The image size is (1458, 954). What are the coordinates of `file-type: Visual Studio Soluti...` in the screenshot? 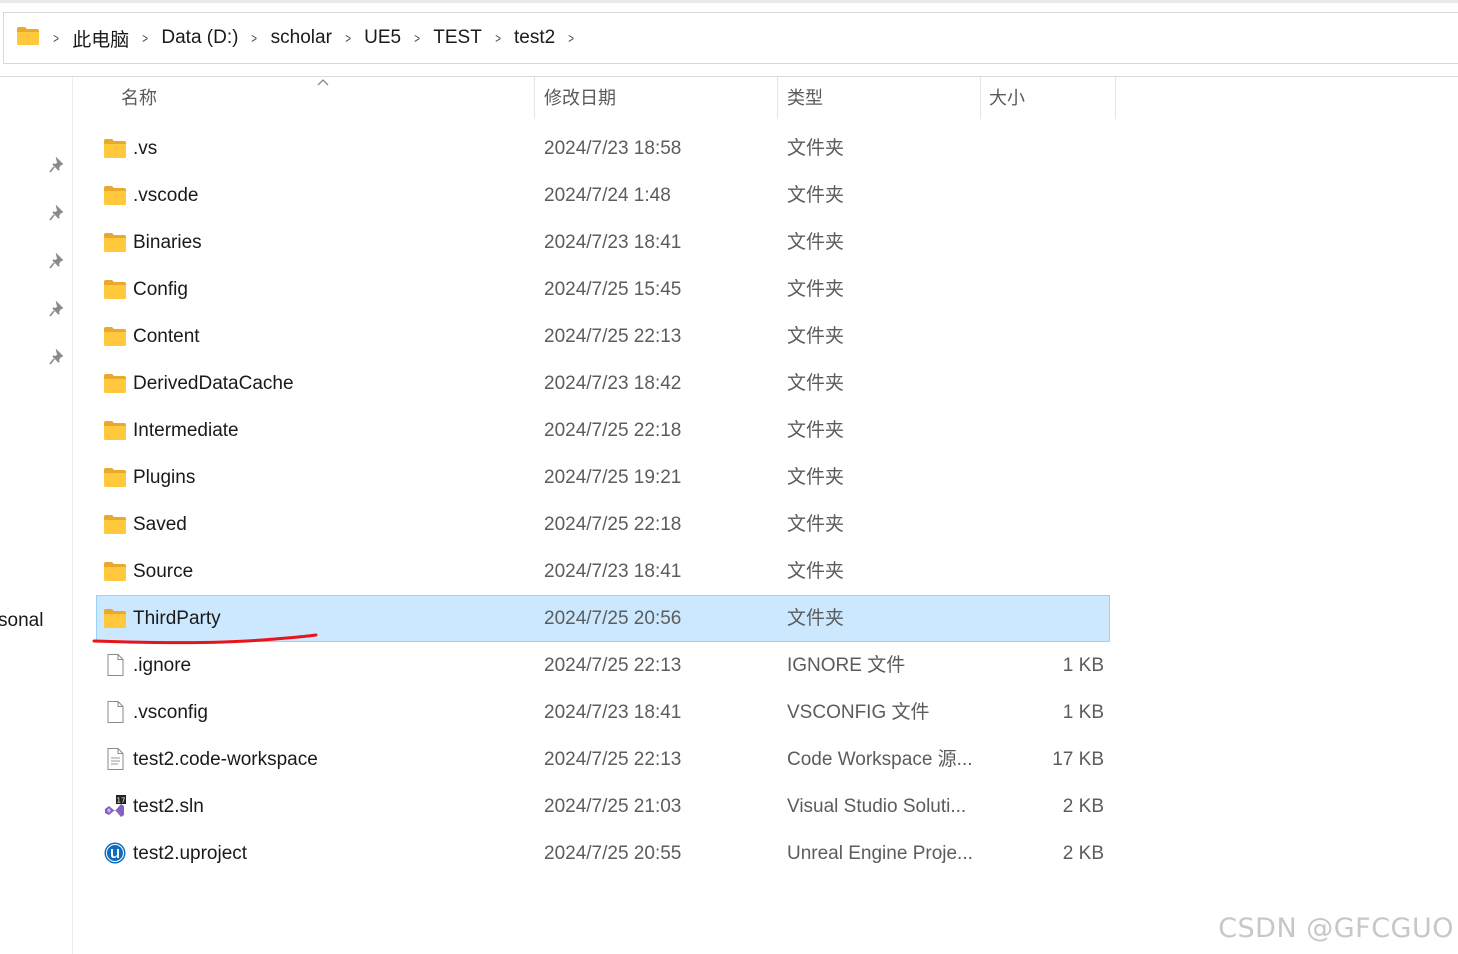 It's located at (877, 806).